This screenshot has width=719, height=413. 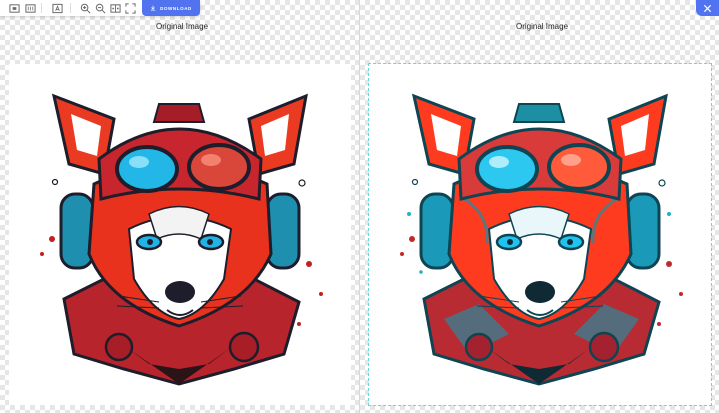 I want to click on actual-size-icon, so click(x=30, y=8).